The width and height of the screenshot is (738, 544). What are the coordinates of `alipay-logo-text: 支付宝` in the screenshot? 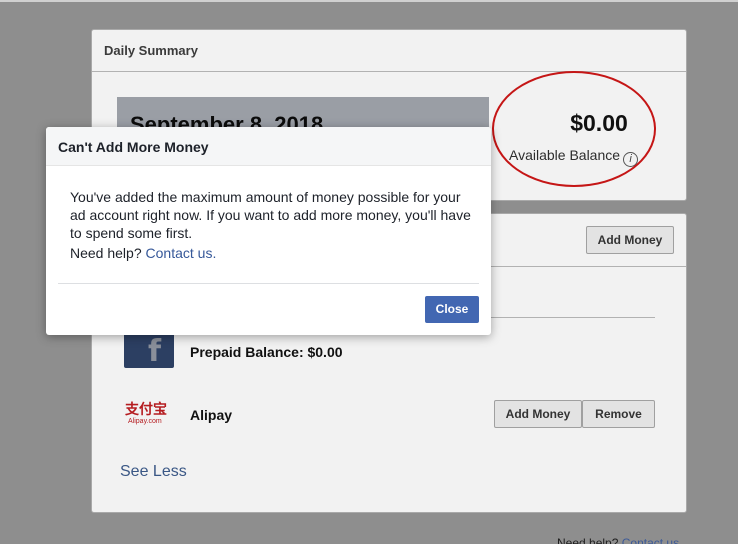 It's located at (146, 409).